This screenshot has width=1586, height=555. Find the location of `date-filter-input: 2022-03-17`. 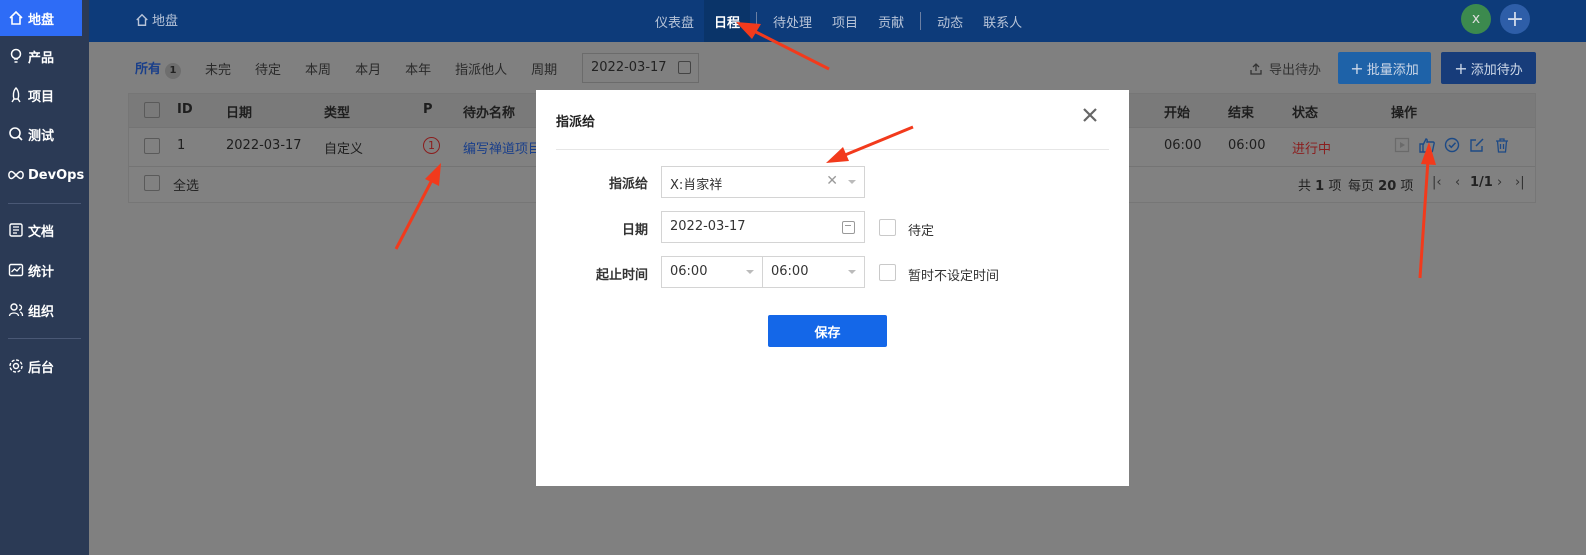

date-filter-input: 2022-03-17 is located at coordinates (640, 68).